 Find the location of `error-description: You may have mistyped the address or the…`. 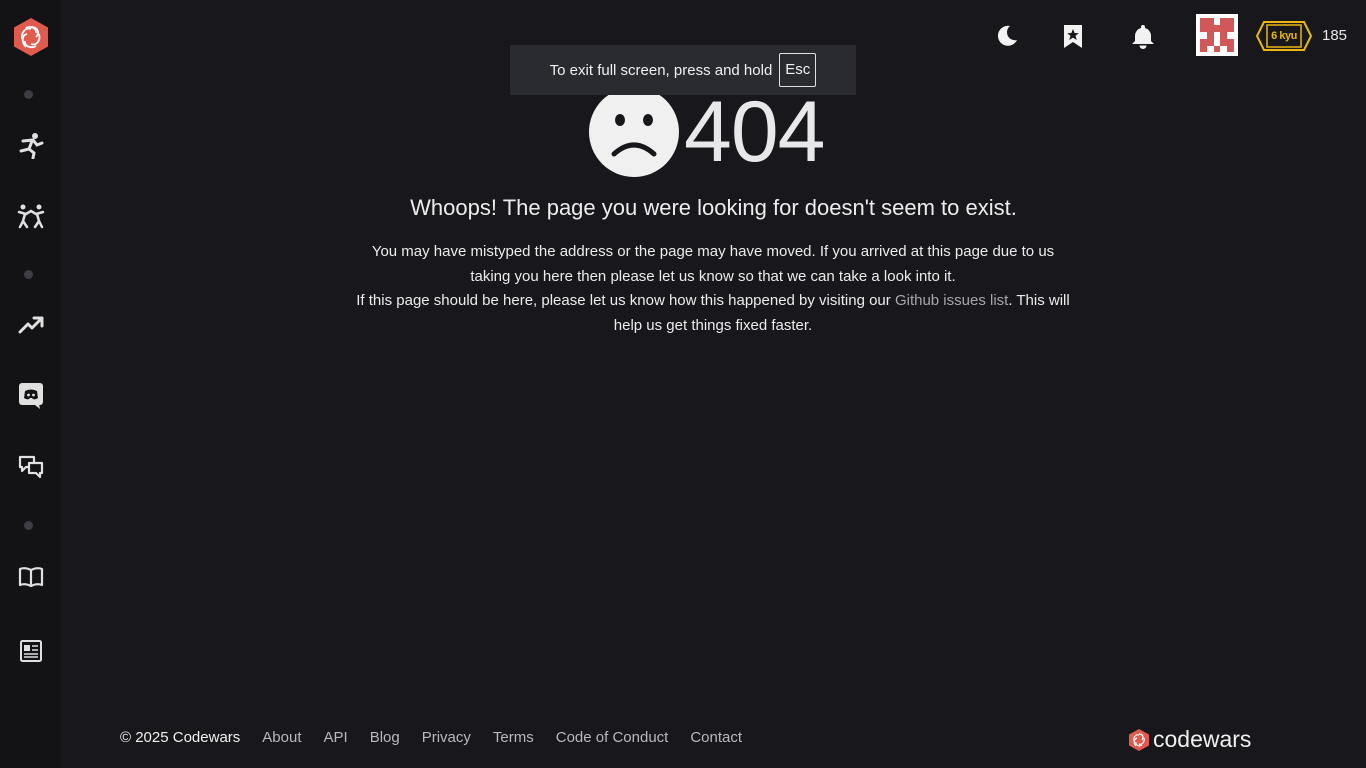

error-description: You may have mistyped the address or the… is located at coordinates (713, 289).